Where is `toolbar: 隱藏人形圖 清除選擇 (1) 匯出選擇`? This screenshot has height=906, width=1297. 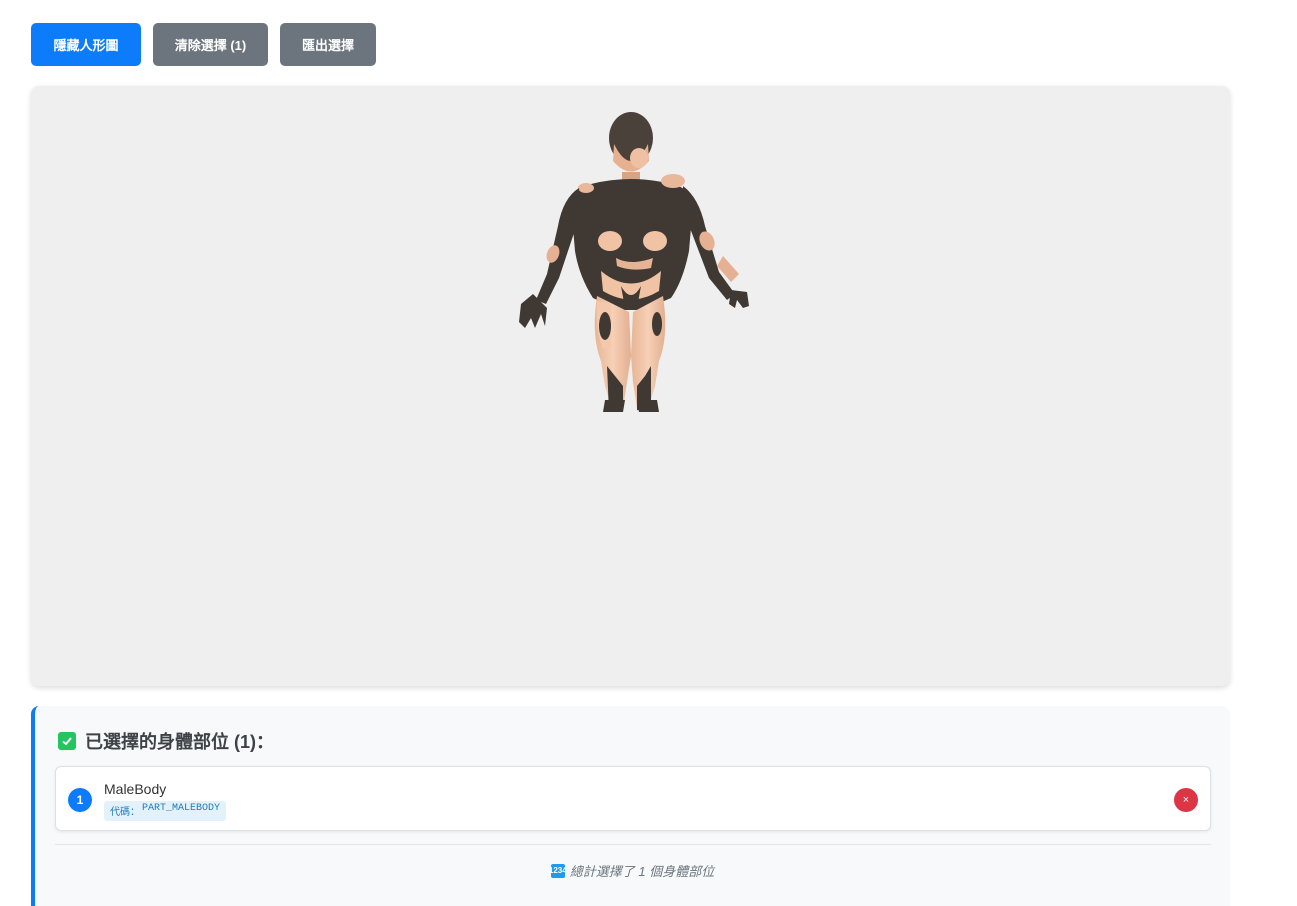
toolbar: 隱藏人形圖 清除選擇 (1) 匯出選擇 is located at coordinates (203, 44).